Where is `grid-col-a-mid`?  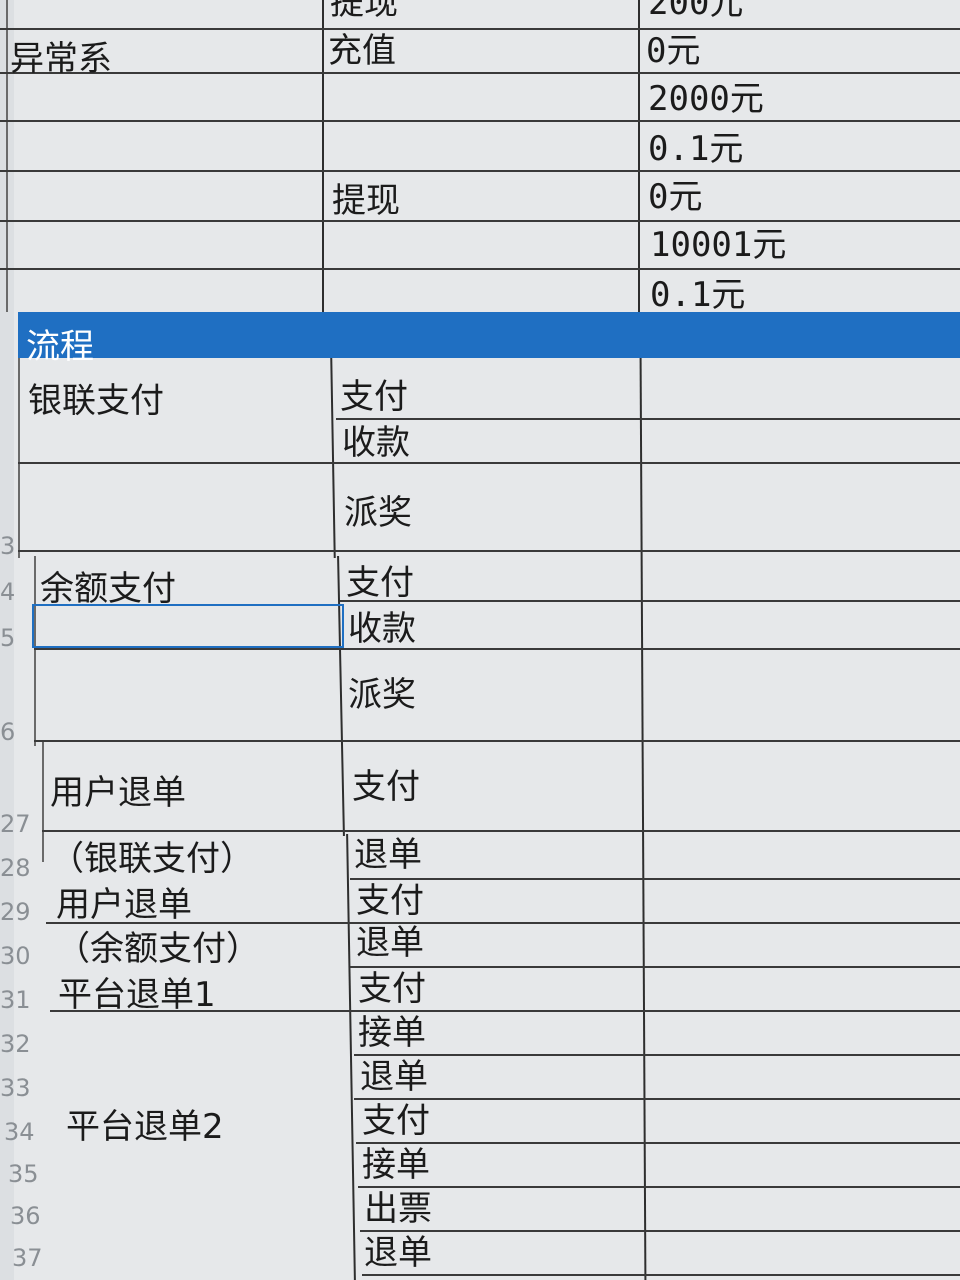
grid-col-a-mid is located at coordinates (19, 458).